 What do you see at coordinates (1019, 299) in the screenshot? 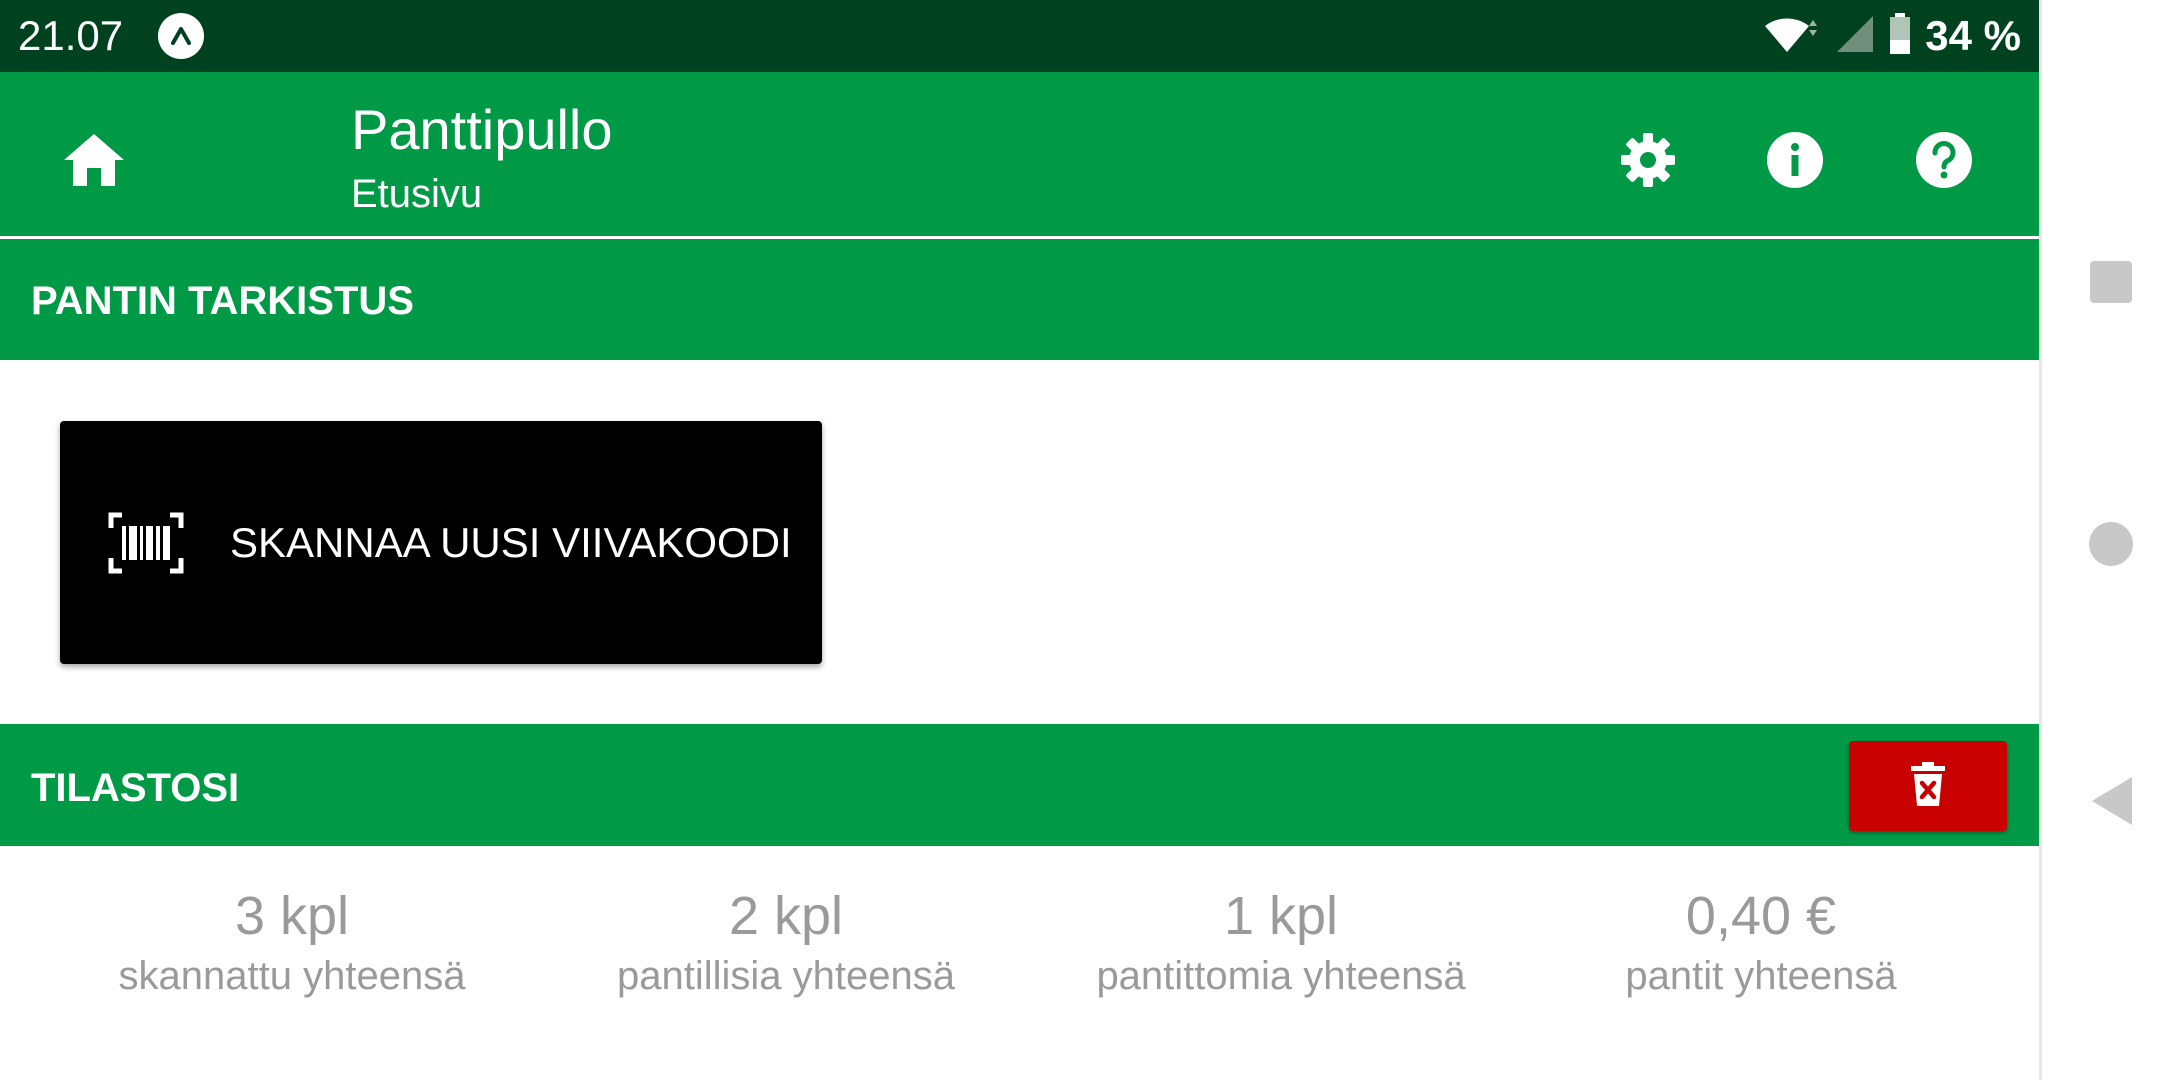
I see `section-header-check: PANTIN TARKISTUS` at bounding box center [1019, 299].